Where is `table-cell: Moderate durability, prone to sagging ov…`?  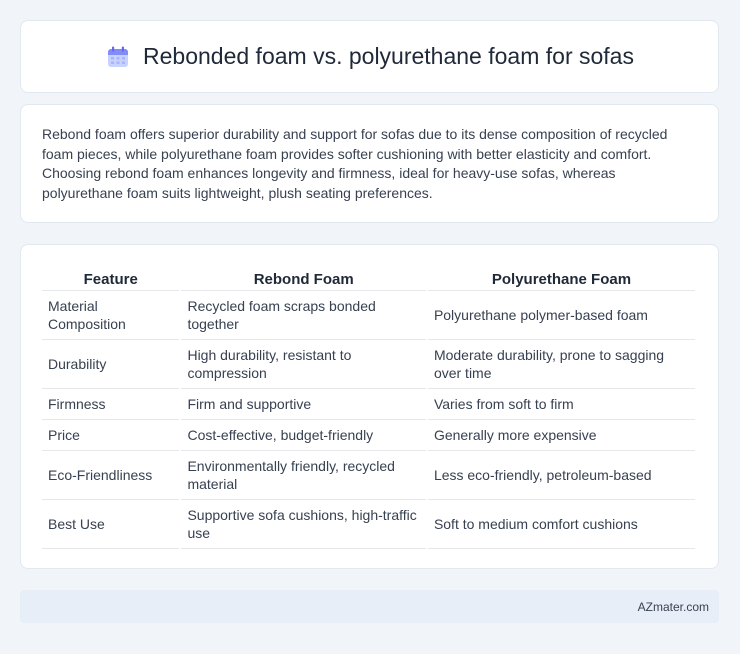
table-cell: Moderate durability, prone to sagging ov… is located at coordinates (561, 363).